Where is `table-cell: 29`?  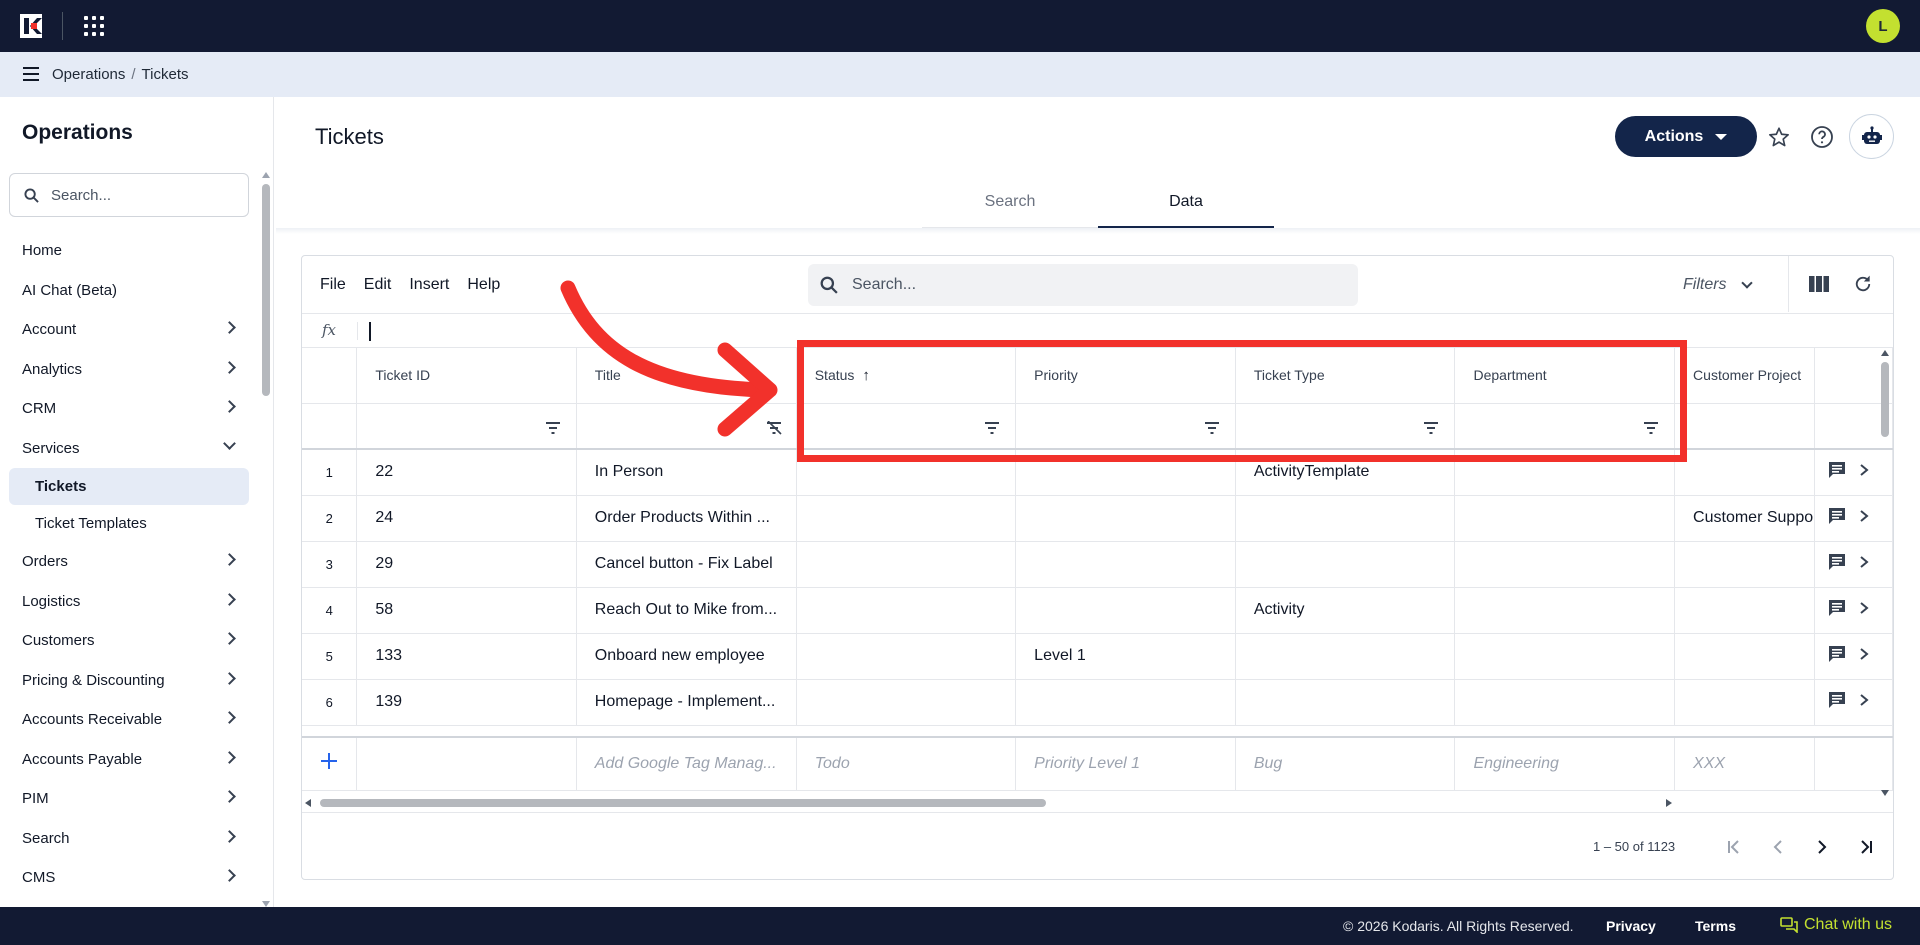 table-cell: 29 is located at coordinates (466, 564).